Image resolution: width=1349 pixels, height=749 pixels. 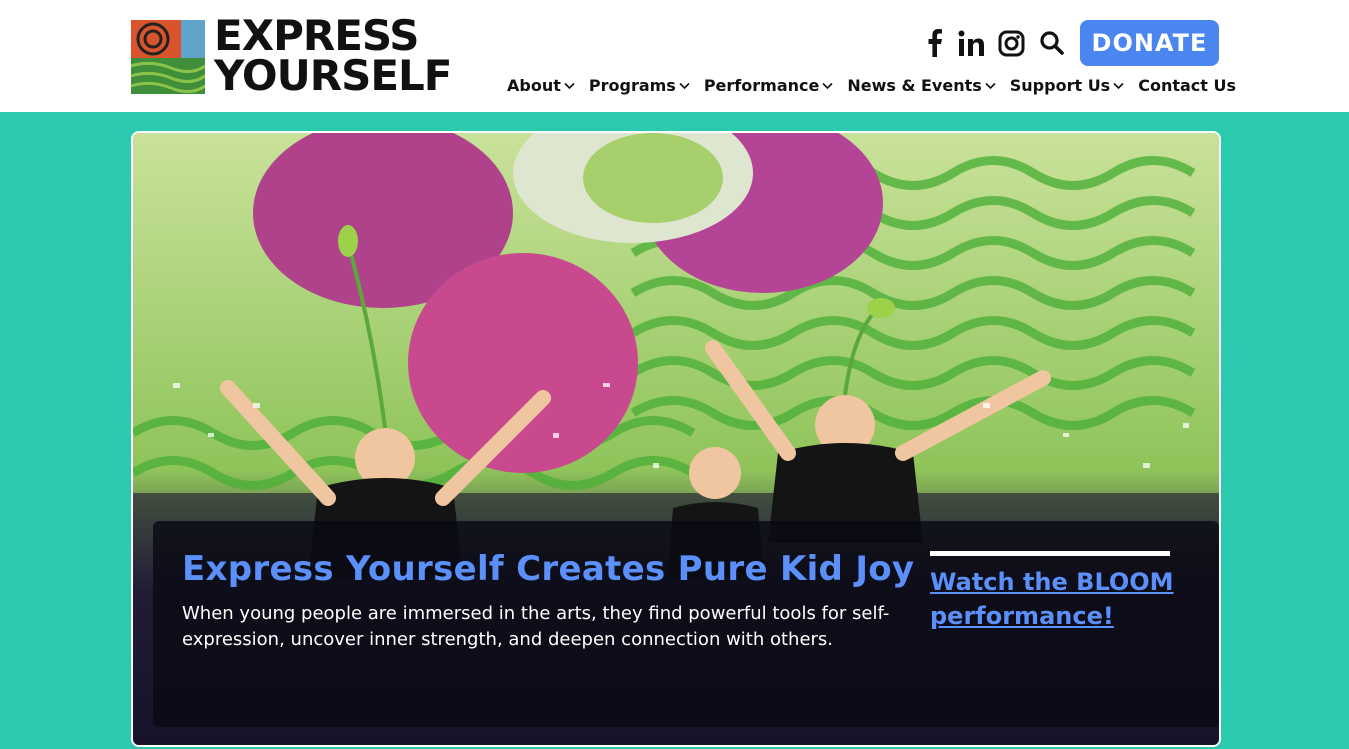 What do you see at coordinates (632, 85) in the screenshot?
I see `nav-label-programs: Programs` at bounding box center [632, 85].